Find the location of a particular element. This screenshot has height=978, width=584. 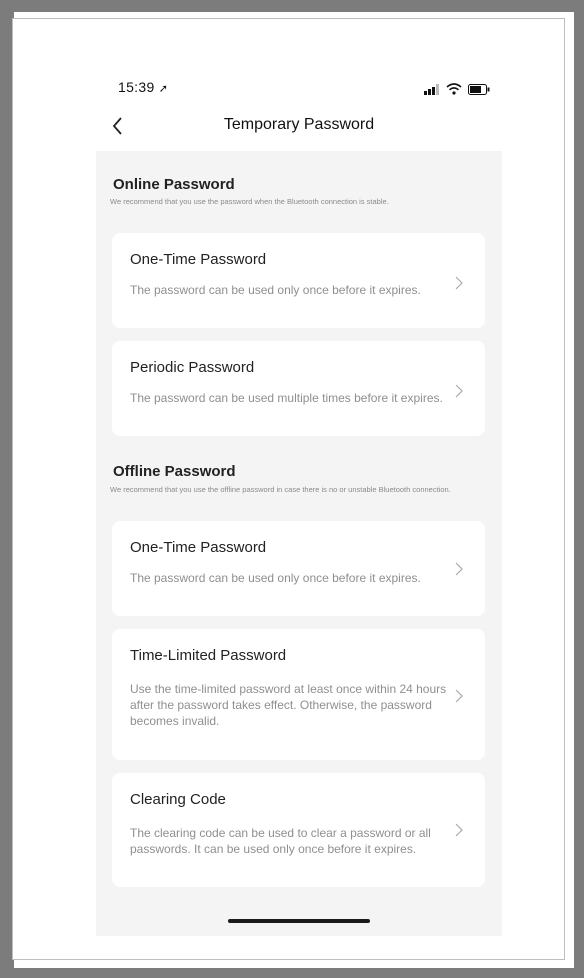

card-title: Periodic Password is located at coordinates (192, 367).